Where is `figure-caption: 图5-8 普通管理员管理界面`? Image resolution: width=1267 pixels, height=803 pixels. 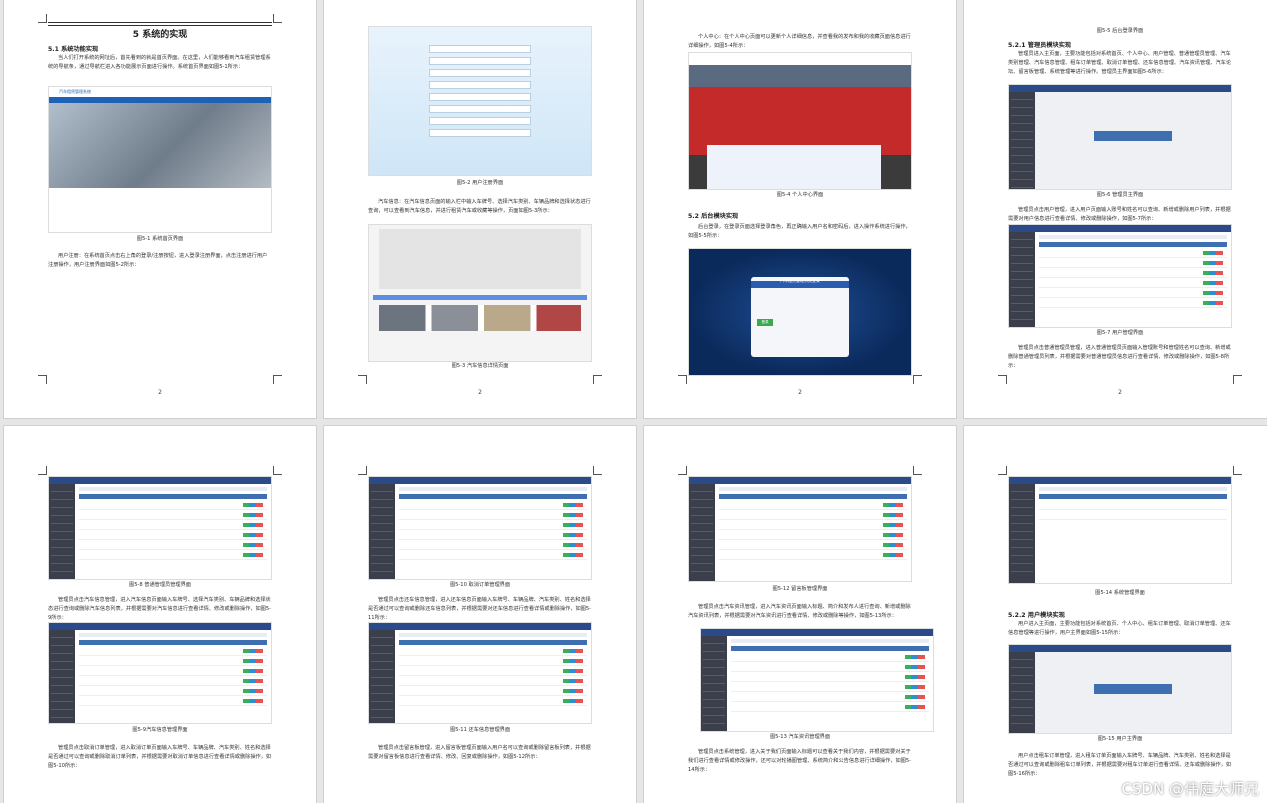
figure-caption: 图5-8 普通管理员管理界面 is located at coordinates (160, 585).